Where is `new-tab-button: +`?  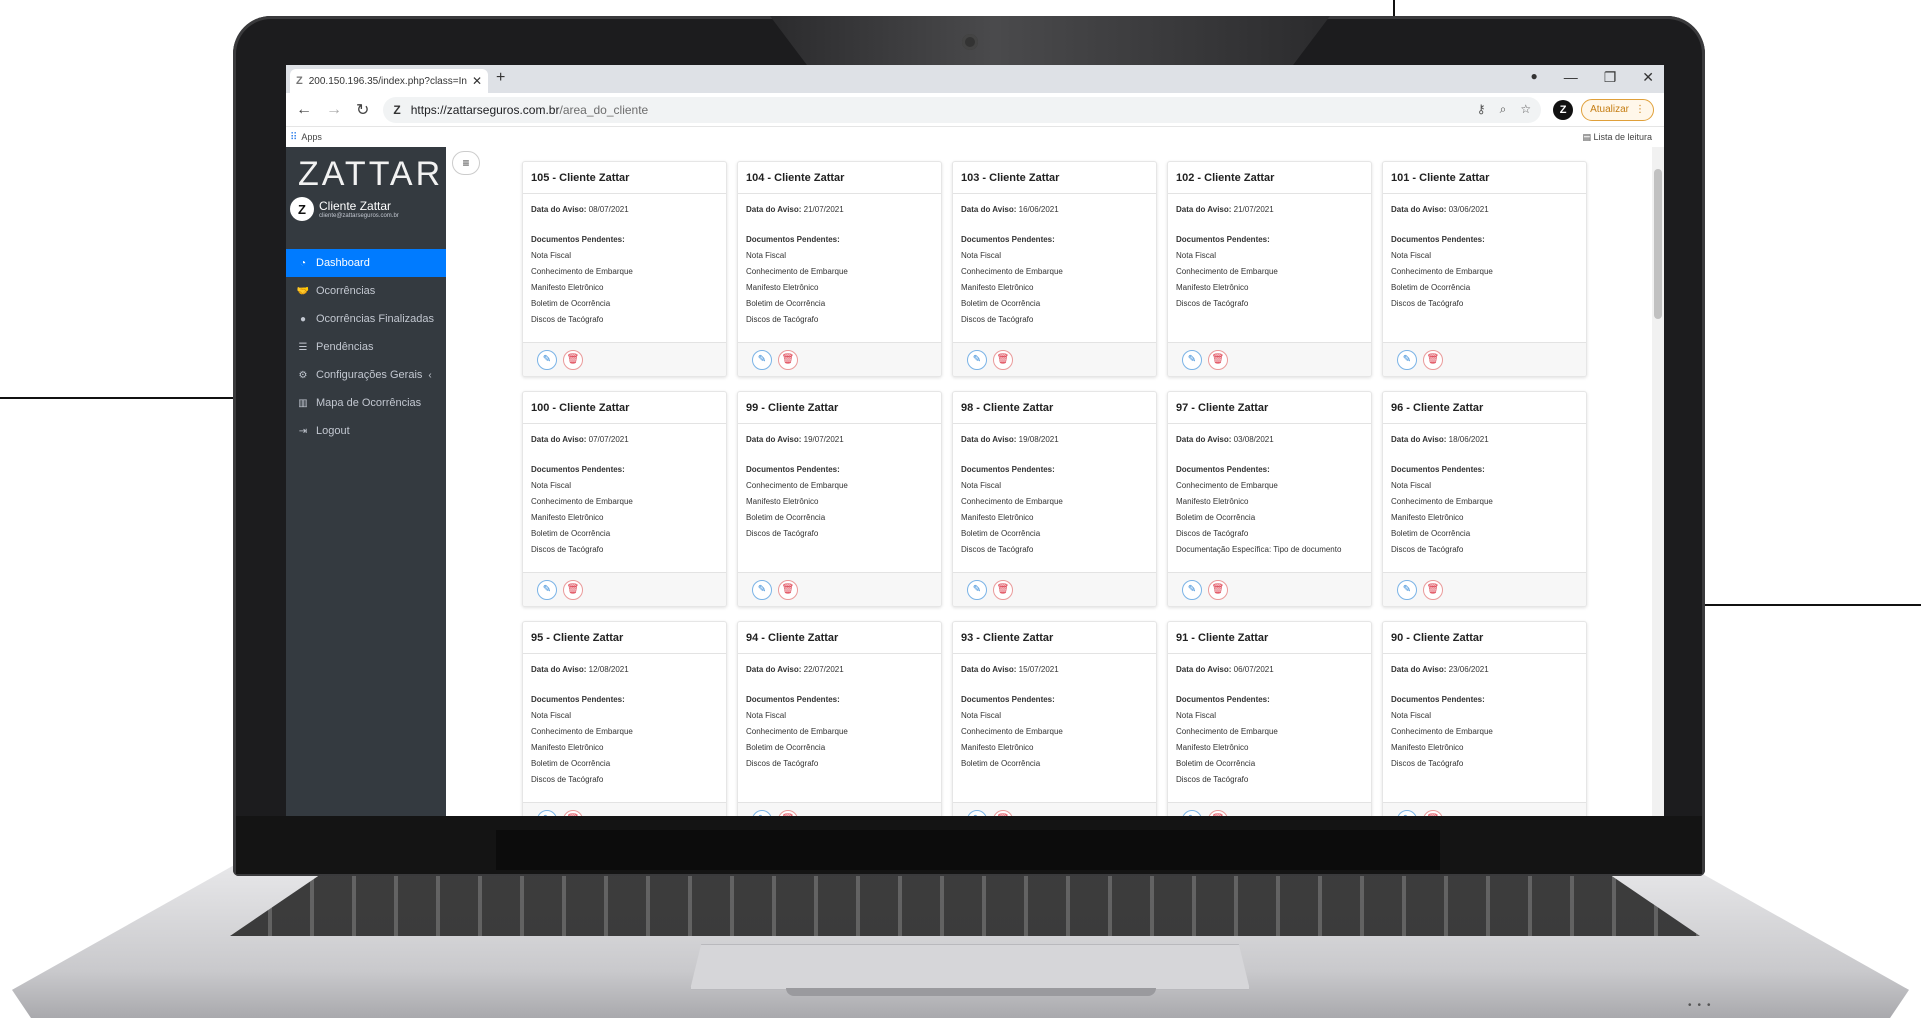
new-tab-button: + is located at coordinates (500, 78).